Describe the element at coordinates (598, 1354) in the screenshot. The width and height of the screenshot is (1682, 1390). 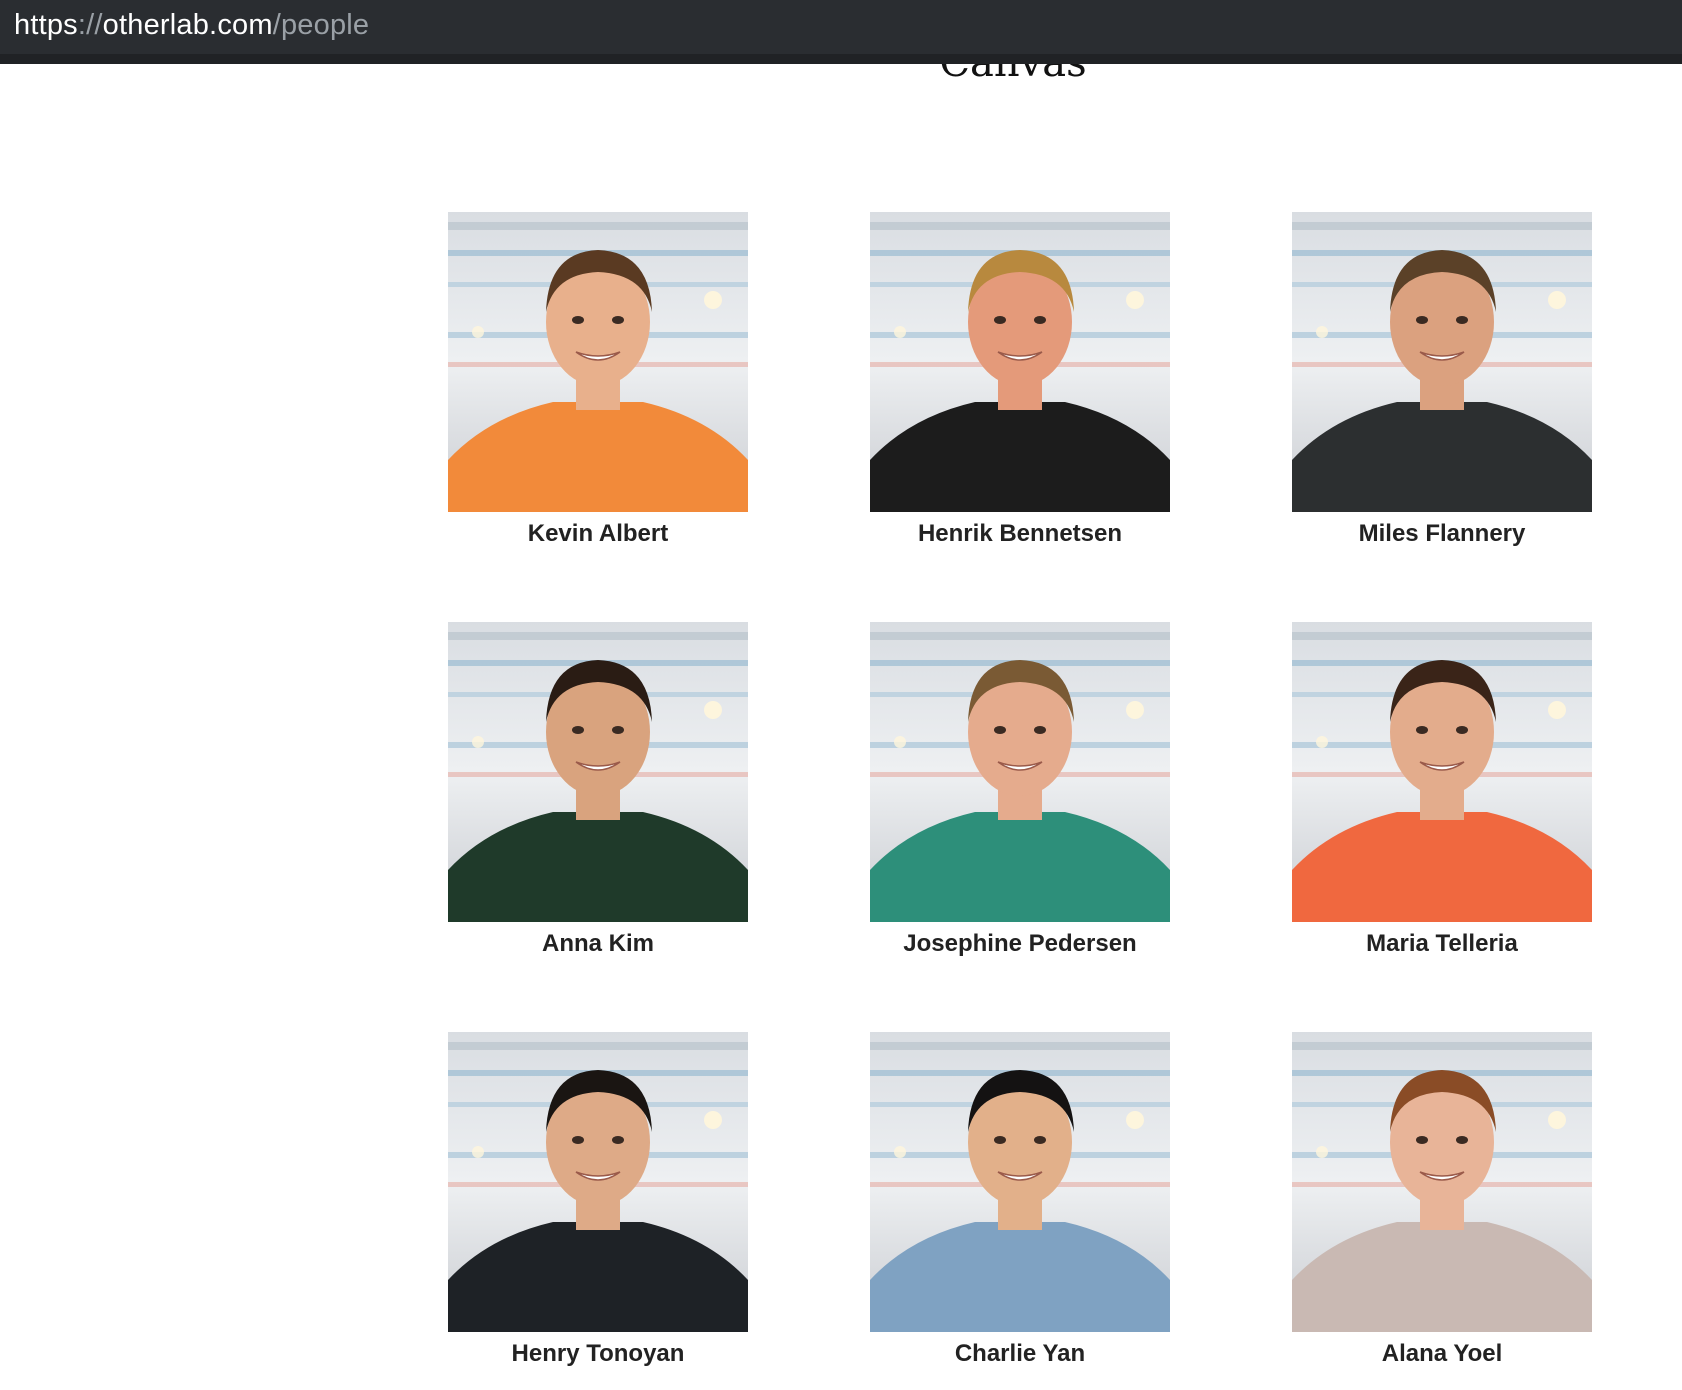
I see `person-name: Henry Tonoyan` at that location.